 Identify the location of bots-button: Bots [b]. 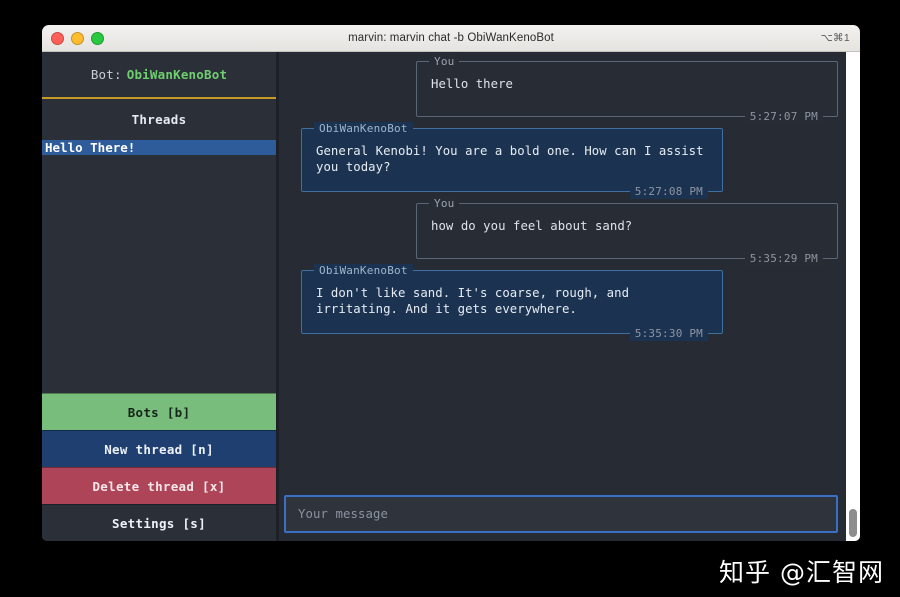
(159, 411).